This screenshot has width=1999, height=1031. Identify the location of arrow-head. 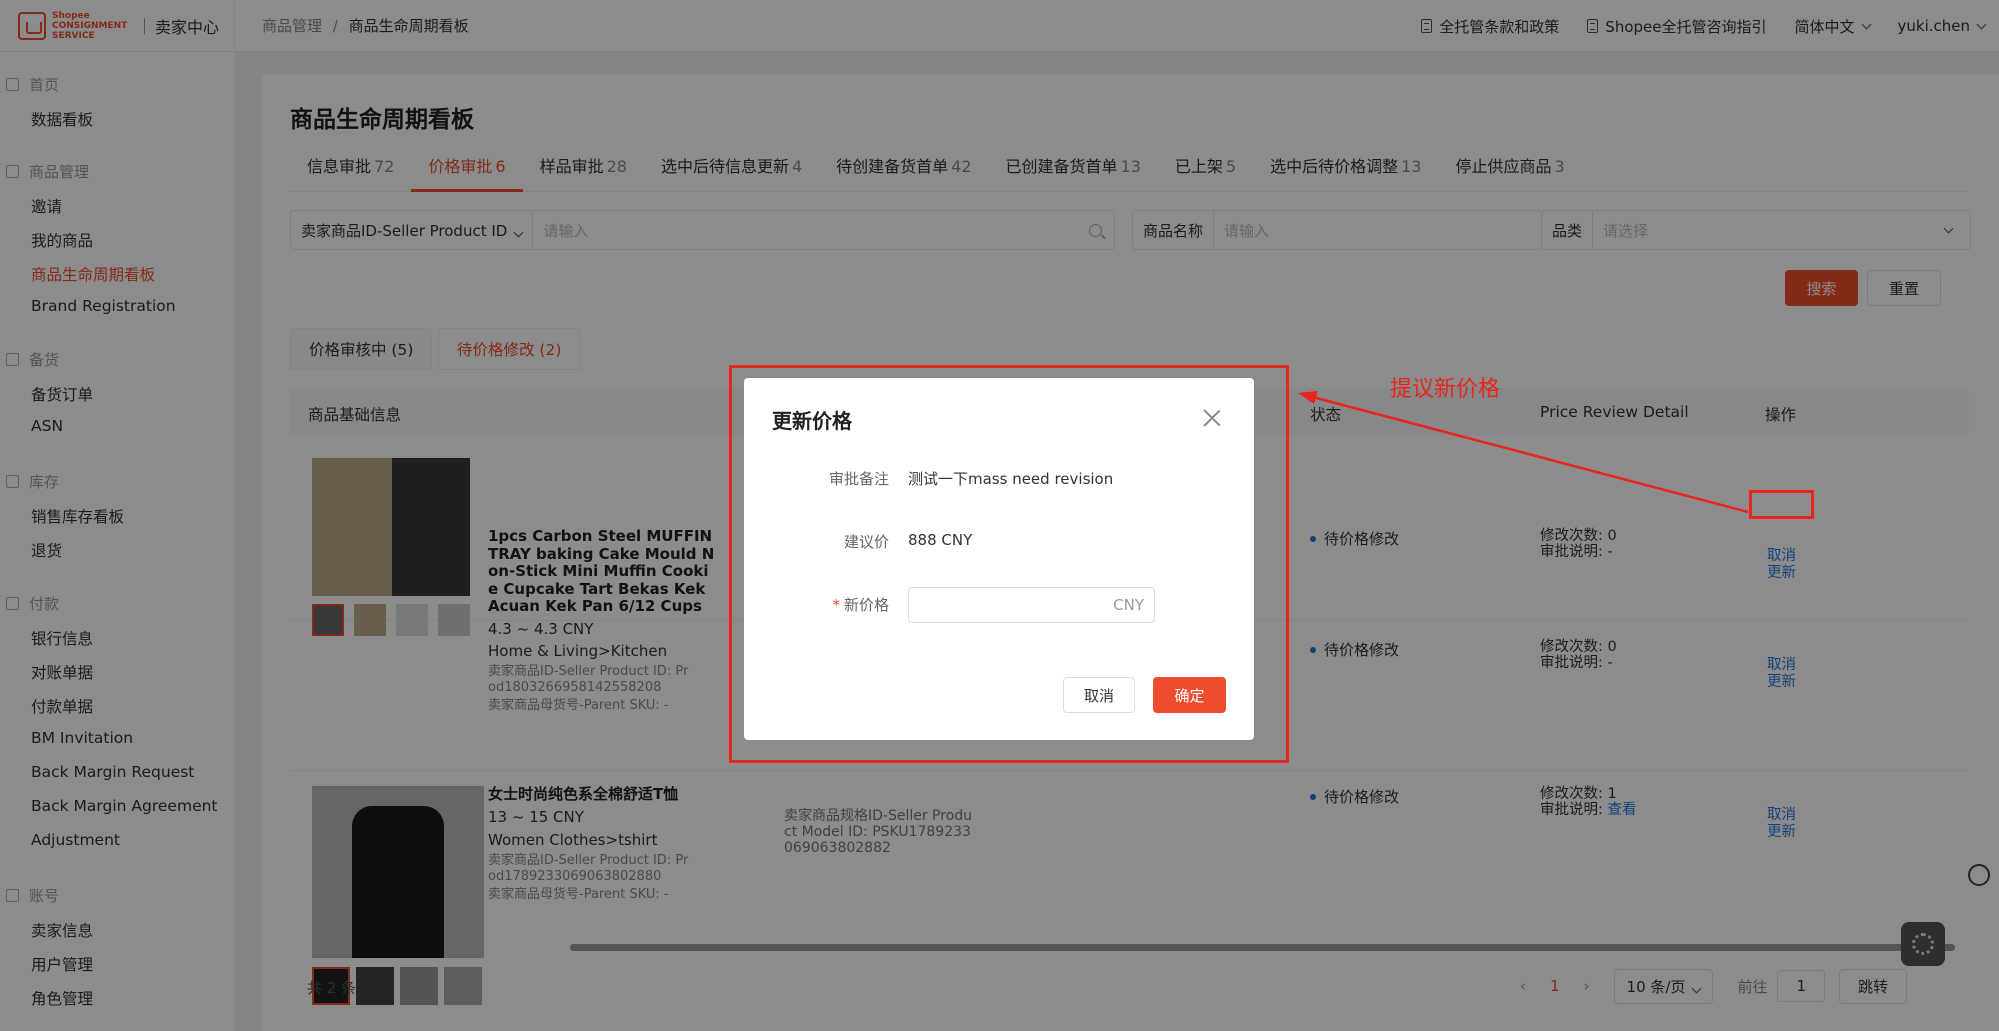
(1308, 397).